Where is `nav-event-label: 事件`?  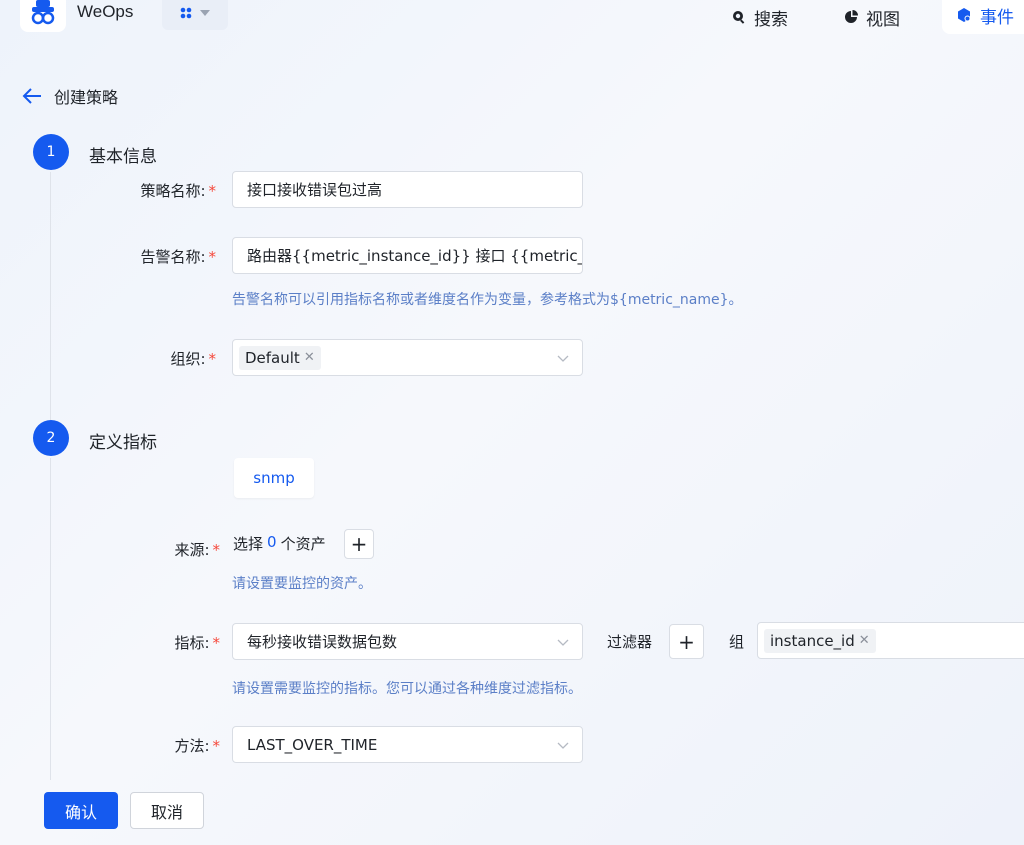 nav-event-label: 事件 is located at coordinates (997, 17).